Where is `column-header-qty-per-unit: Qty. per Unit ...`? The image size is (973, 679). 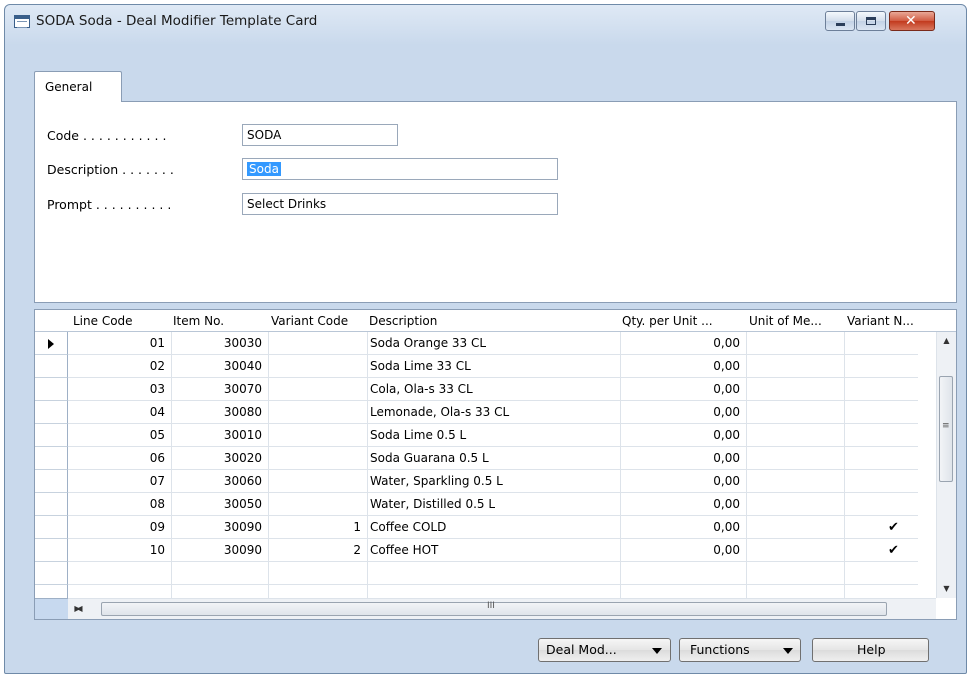 column-header-qty-per-unit: Qty. per Unit ... is located at coordinates (684, 320).